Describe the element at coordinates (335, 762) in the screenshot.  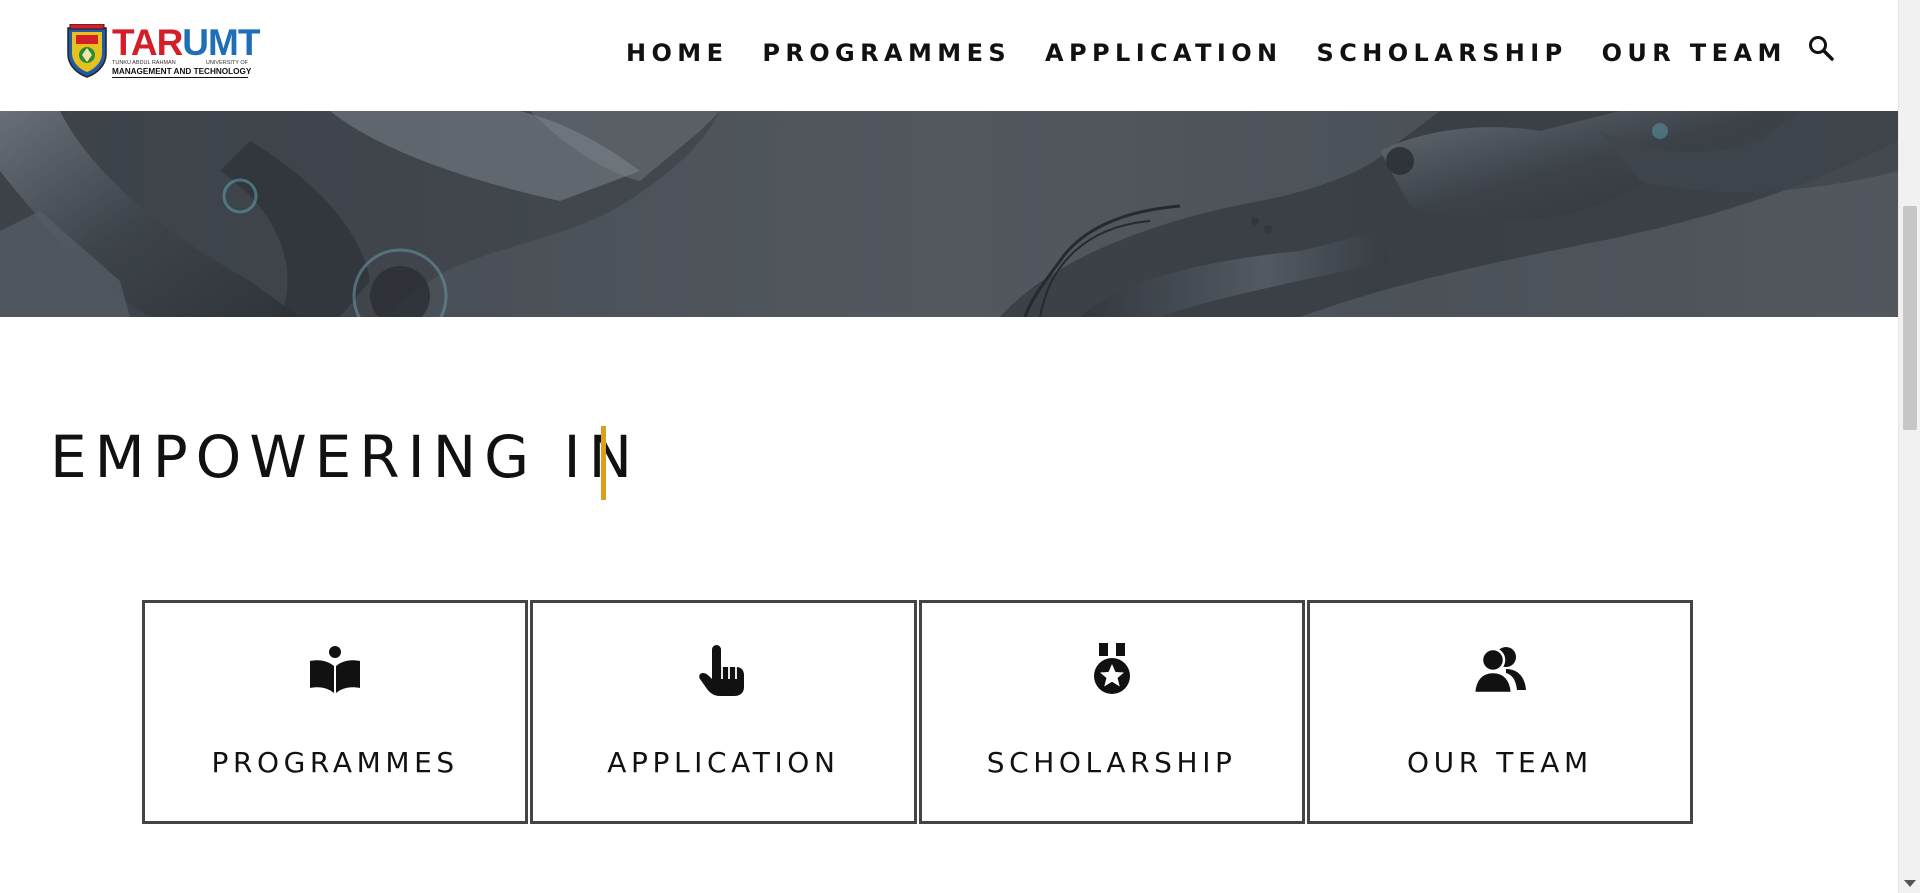
I see `card-label: PROGRAMMES` at that location.